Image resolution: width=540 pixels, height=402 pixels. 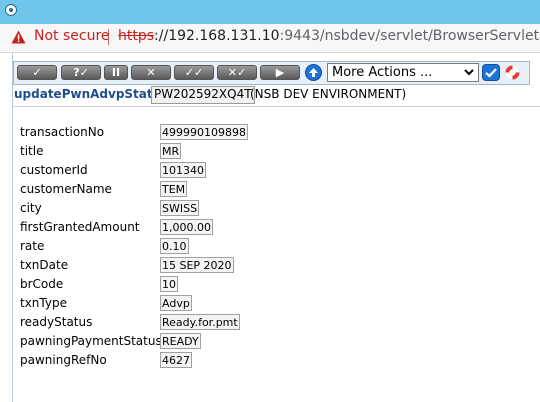 I want to click on field-value: READY, so click(x=180, y=341).